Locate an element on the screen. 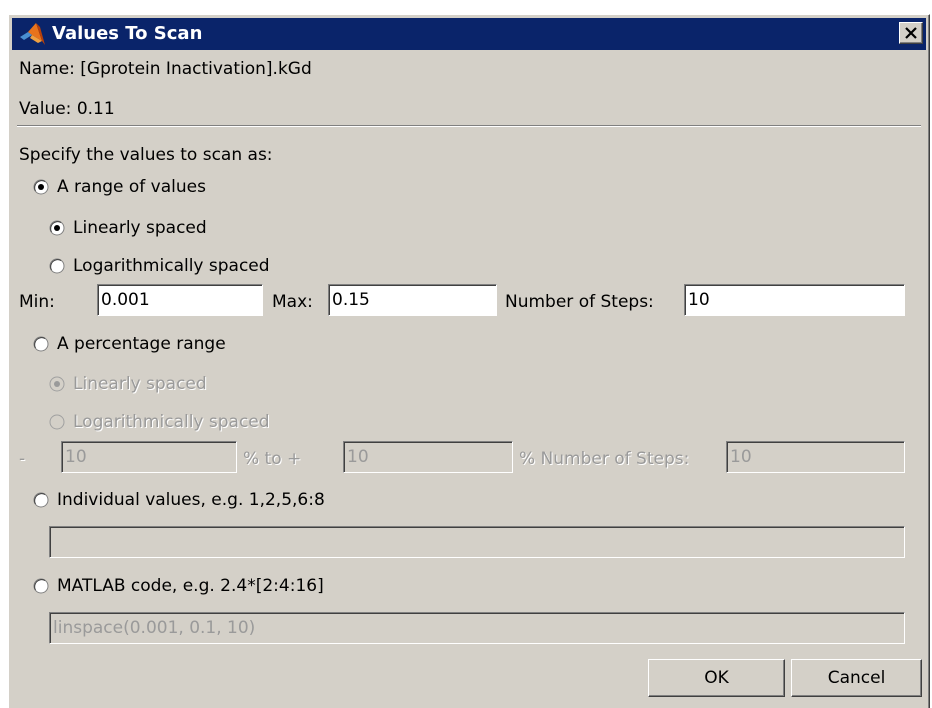 This screenshot has width=932, height=708. percent-steps-label: % Number of Steps: is located at coordinates (604, 459).